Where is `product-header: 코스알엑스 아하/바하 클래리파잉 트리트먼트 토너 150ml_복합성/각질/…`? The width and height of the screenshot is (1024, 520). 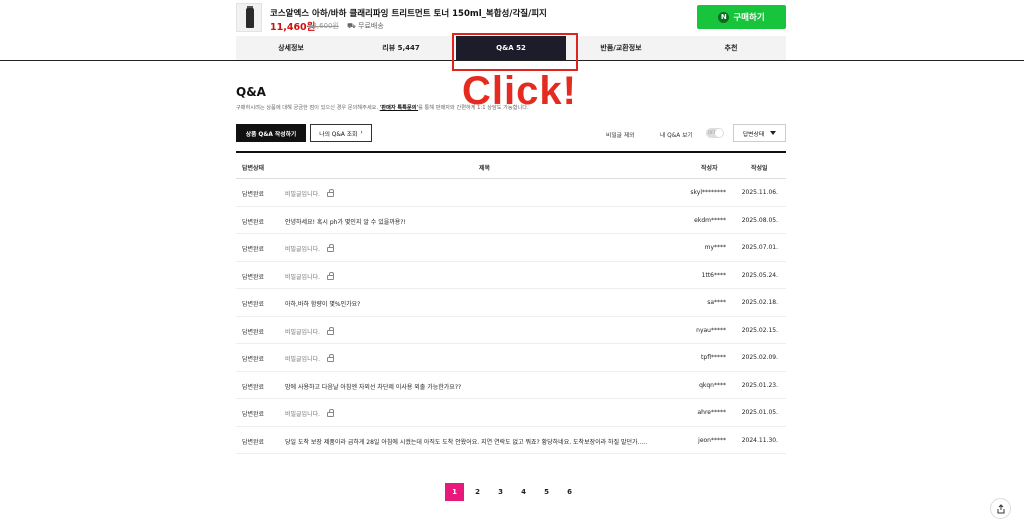 product-header: 코스알엑스 아하/바하 클래리파잉 트리트먼트 토너 150ml_복합성/각질/… is located at coordinates (512, 17).